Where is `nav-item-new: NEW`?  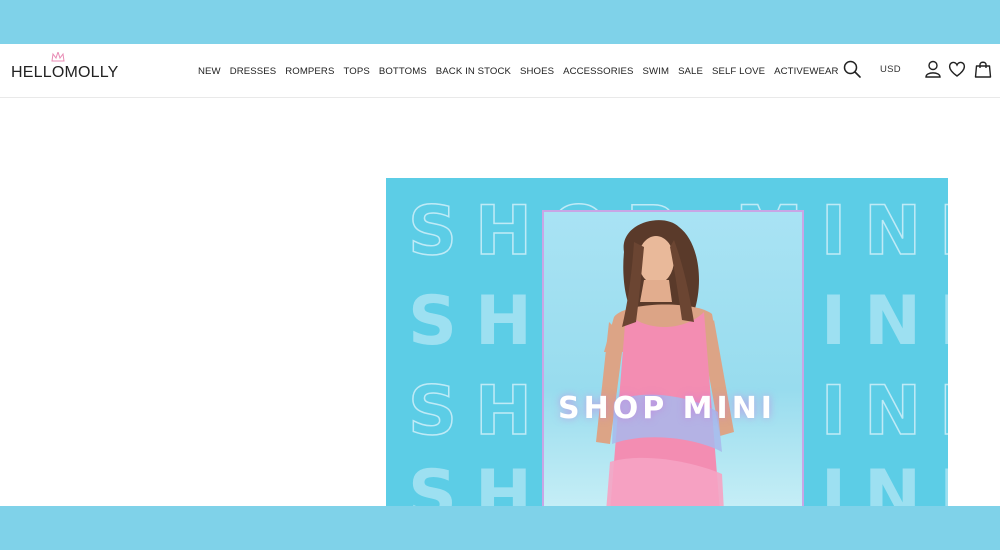 nav-item-new: NEW is located at coordinates (209, 71).